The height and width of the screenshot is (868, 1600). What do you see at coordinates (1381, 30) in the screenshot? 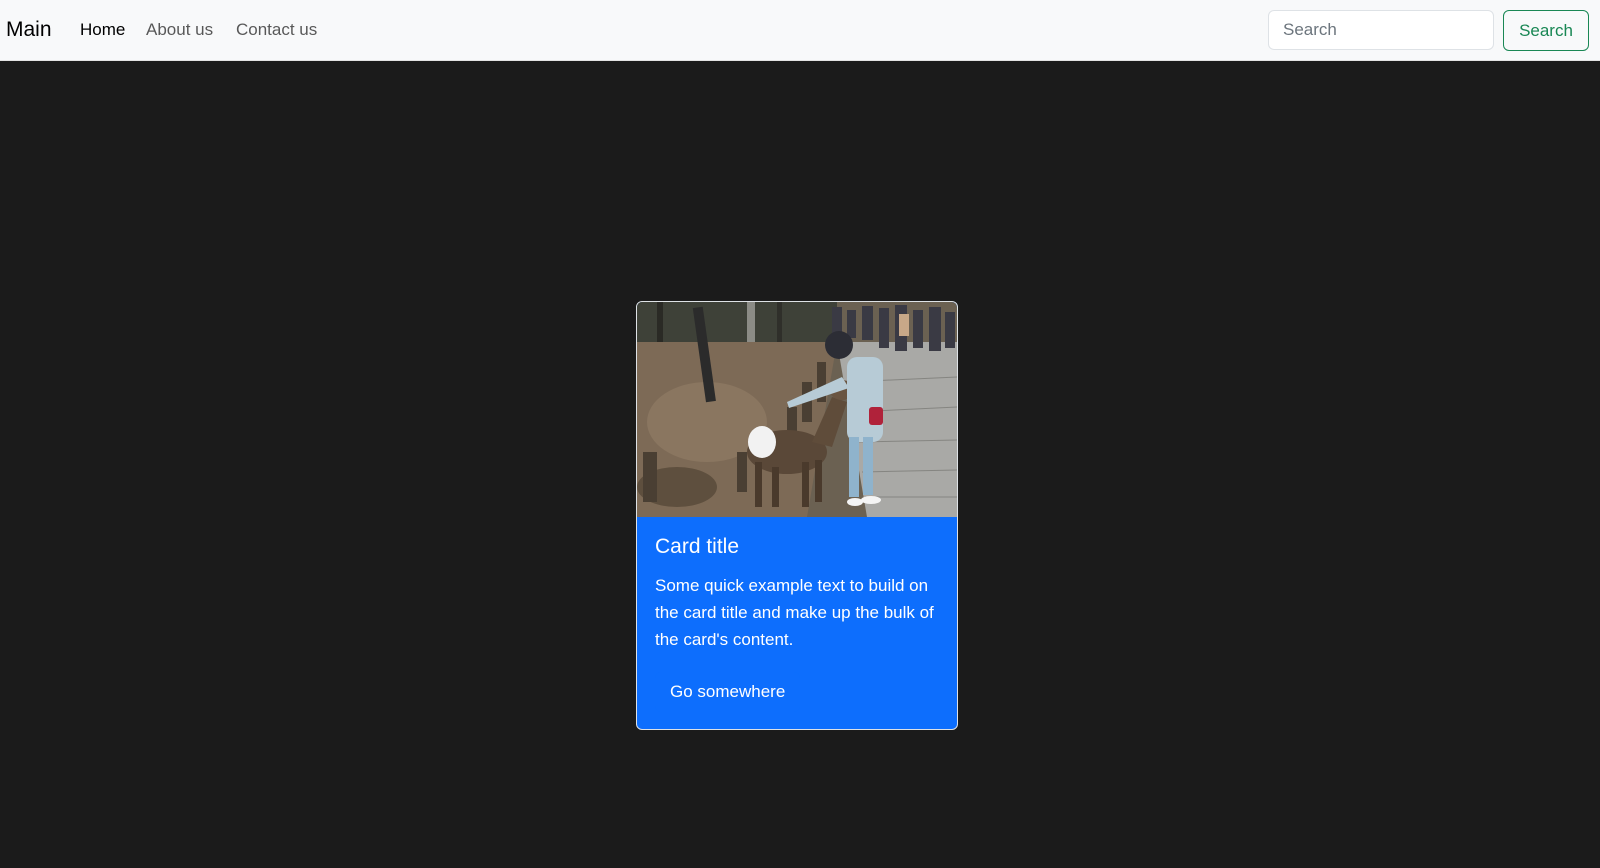
I see `search-input` at bounding box center [1381, 30].